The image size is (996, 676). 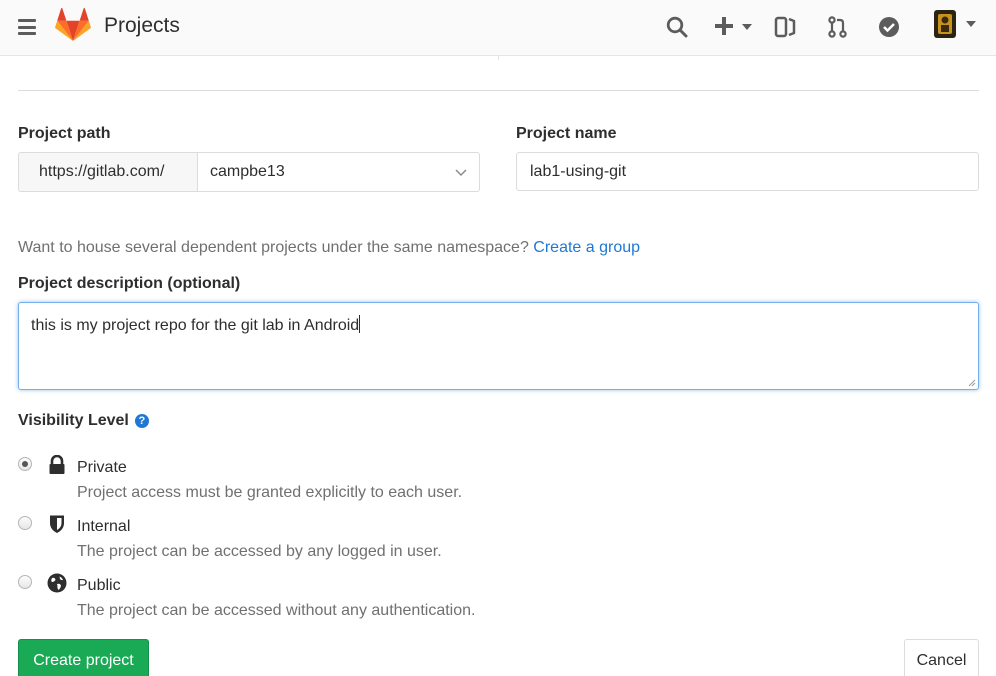 I want to click on visibility-private-title: Private, so click(x=102, y=467).